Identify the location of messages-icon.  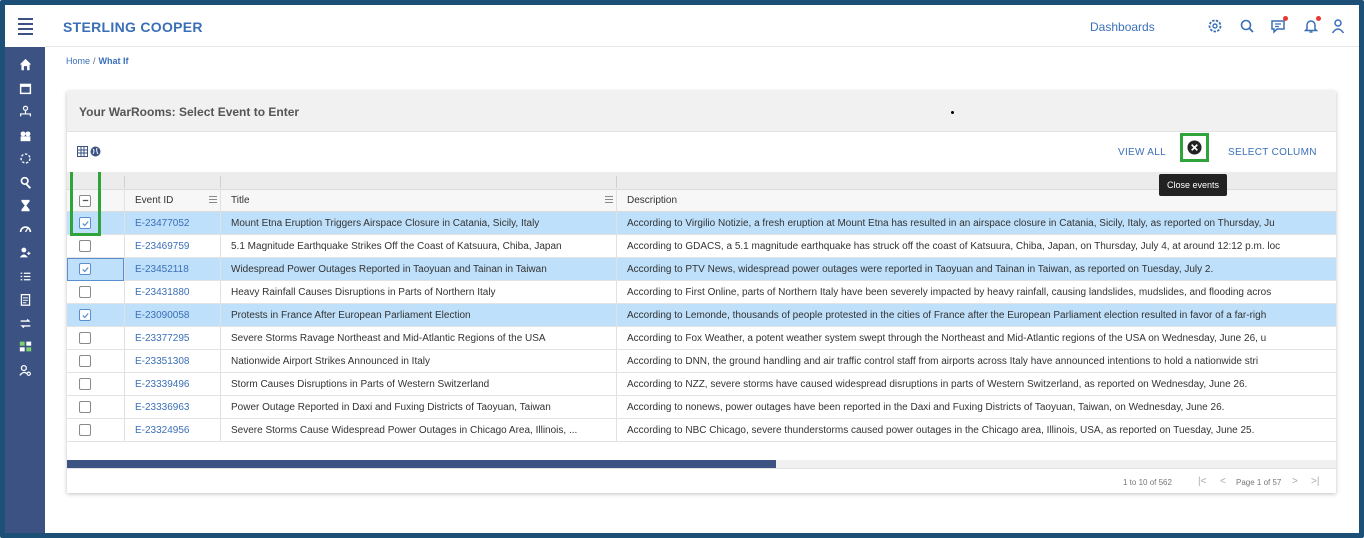
(1279, 25).